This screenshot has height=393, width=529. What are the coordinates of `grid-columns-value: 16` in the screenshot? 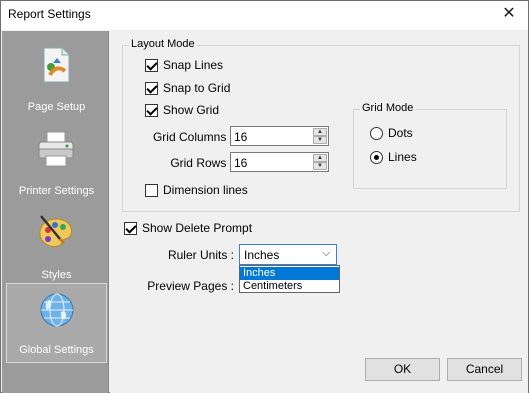 It's located at (240, 137).